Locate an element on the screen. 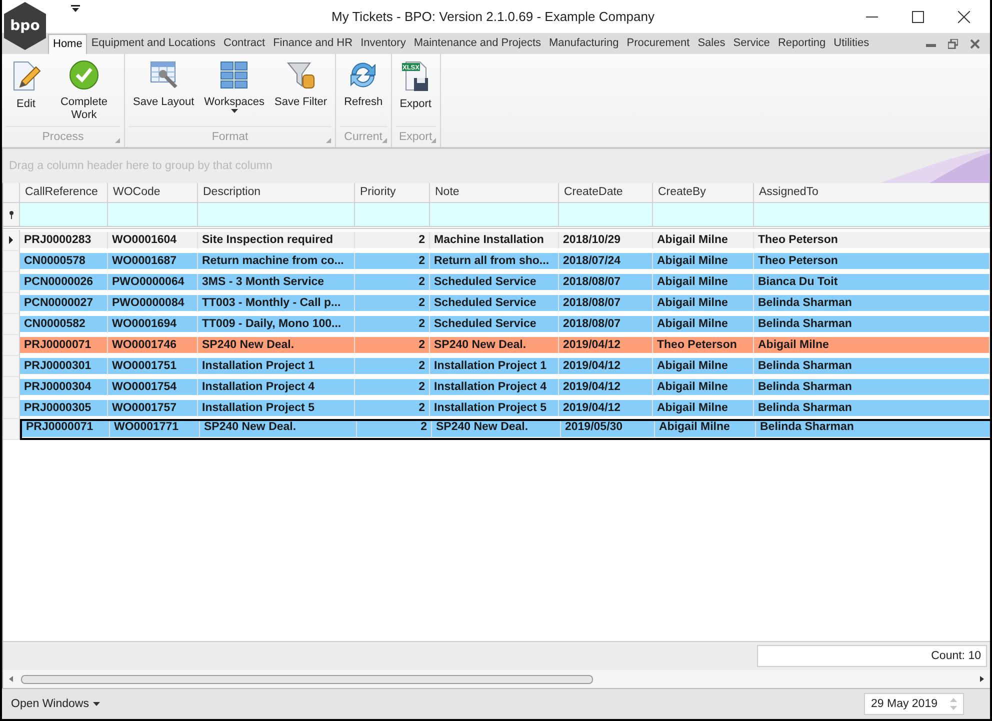 This screenshot has width=992, height=721. ribbon-button: Refresh is located at coordinates (363, 92).